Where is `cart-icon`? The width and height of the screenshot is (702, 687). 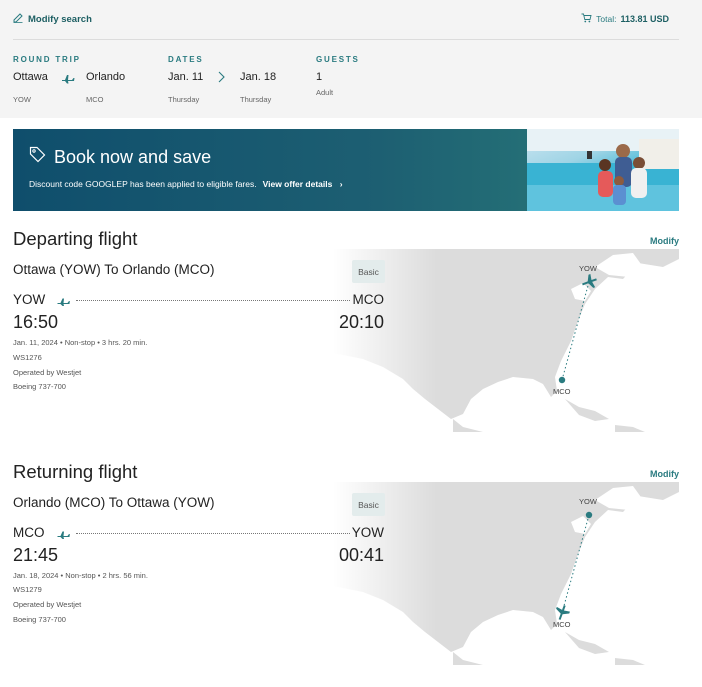 cart-icon is located at coordinates (586, 19).